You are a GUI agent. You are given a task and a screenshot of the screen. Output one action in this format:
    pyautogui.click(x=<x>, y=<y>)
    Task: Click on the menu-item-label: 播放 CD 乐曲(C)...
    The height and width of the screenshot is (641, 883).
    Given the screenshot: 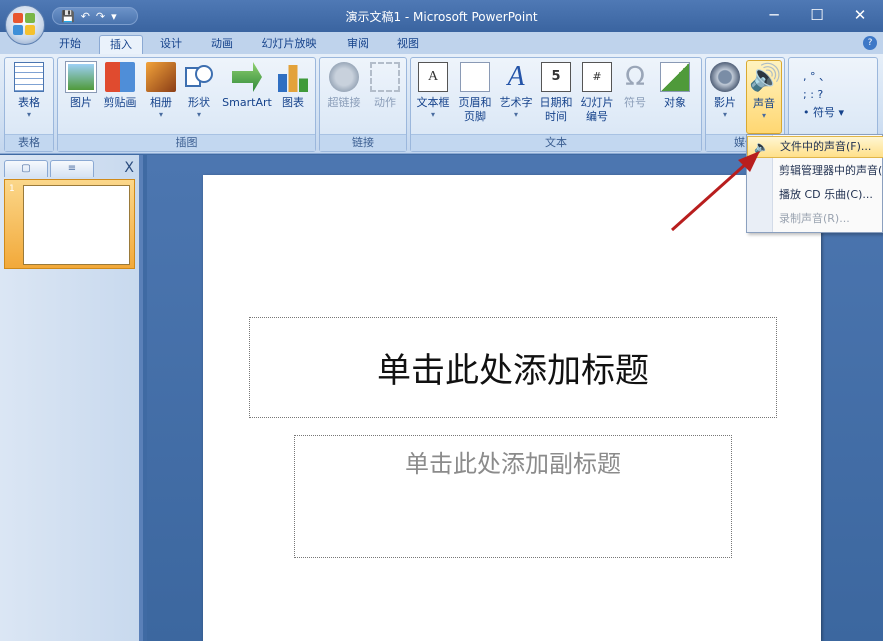 What is the action you would take?
    pyautogui.click(x=826, y=194)
    